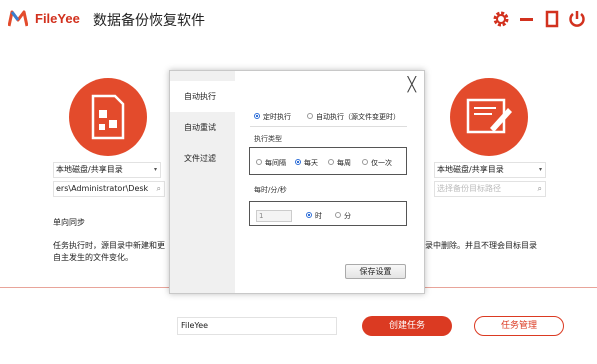 Image resolution: width=597 pixels, height=364 pixels. I want to click on separator, so click(328, 126).